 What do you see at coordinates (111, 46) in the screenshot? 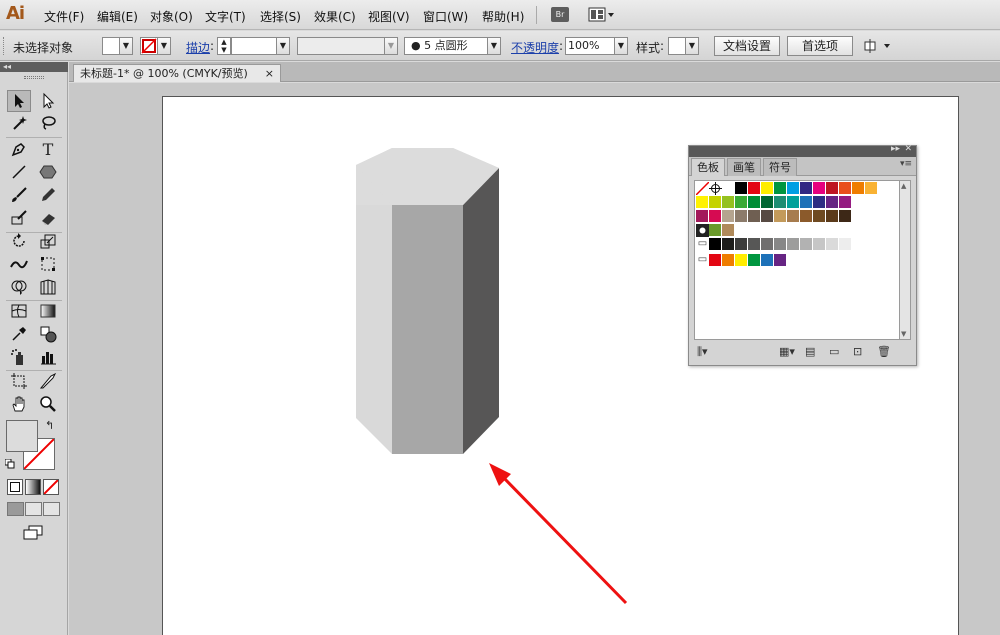
I see `fill-swatch` at bounding box center [111, 46].